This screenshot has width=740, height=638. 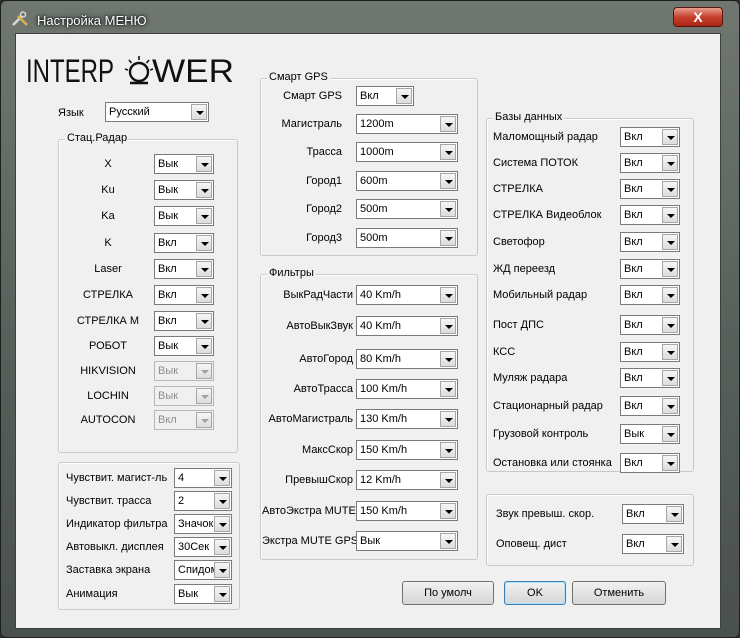 What do you see at coordinates (312, 96) in the screenshot?
I see `smart-gps-item-label: Смарт GPS` at bounding box center [312, 96].